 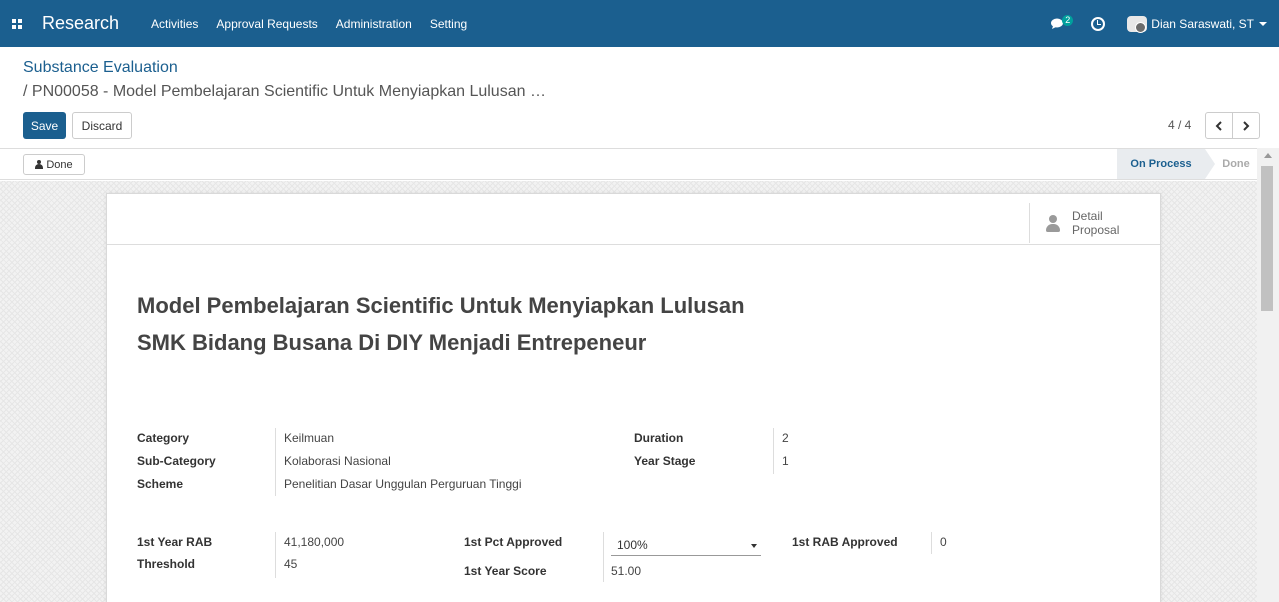 I want to click on menu-approval-requests: Approval Requests, so click(x=266, y=24).